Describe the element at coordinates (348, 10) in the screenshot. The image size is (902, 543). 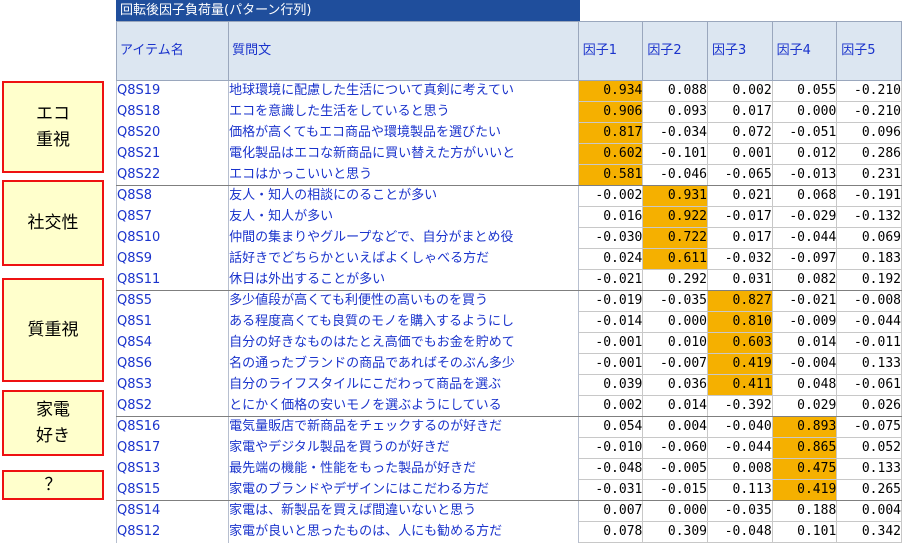
I see `table-title: 回転後因子負荷量(パターン行列)` at that location.